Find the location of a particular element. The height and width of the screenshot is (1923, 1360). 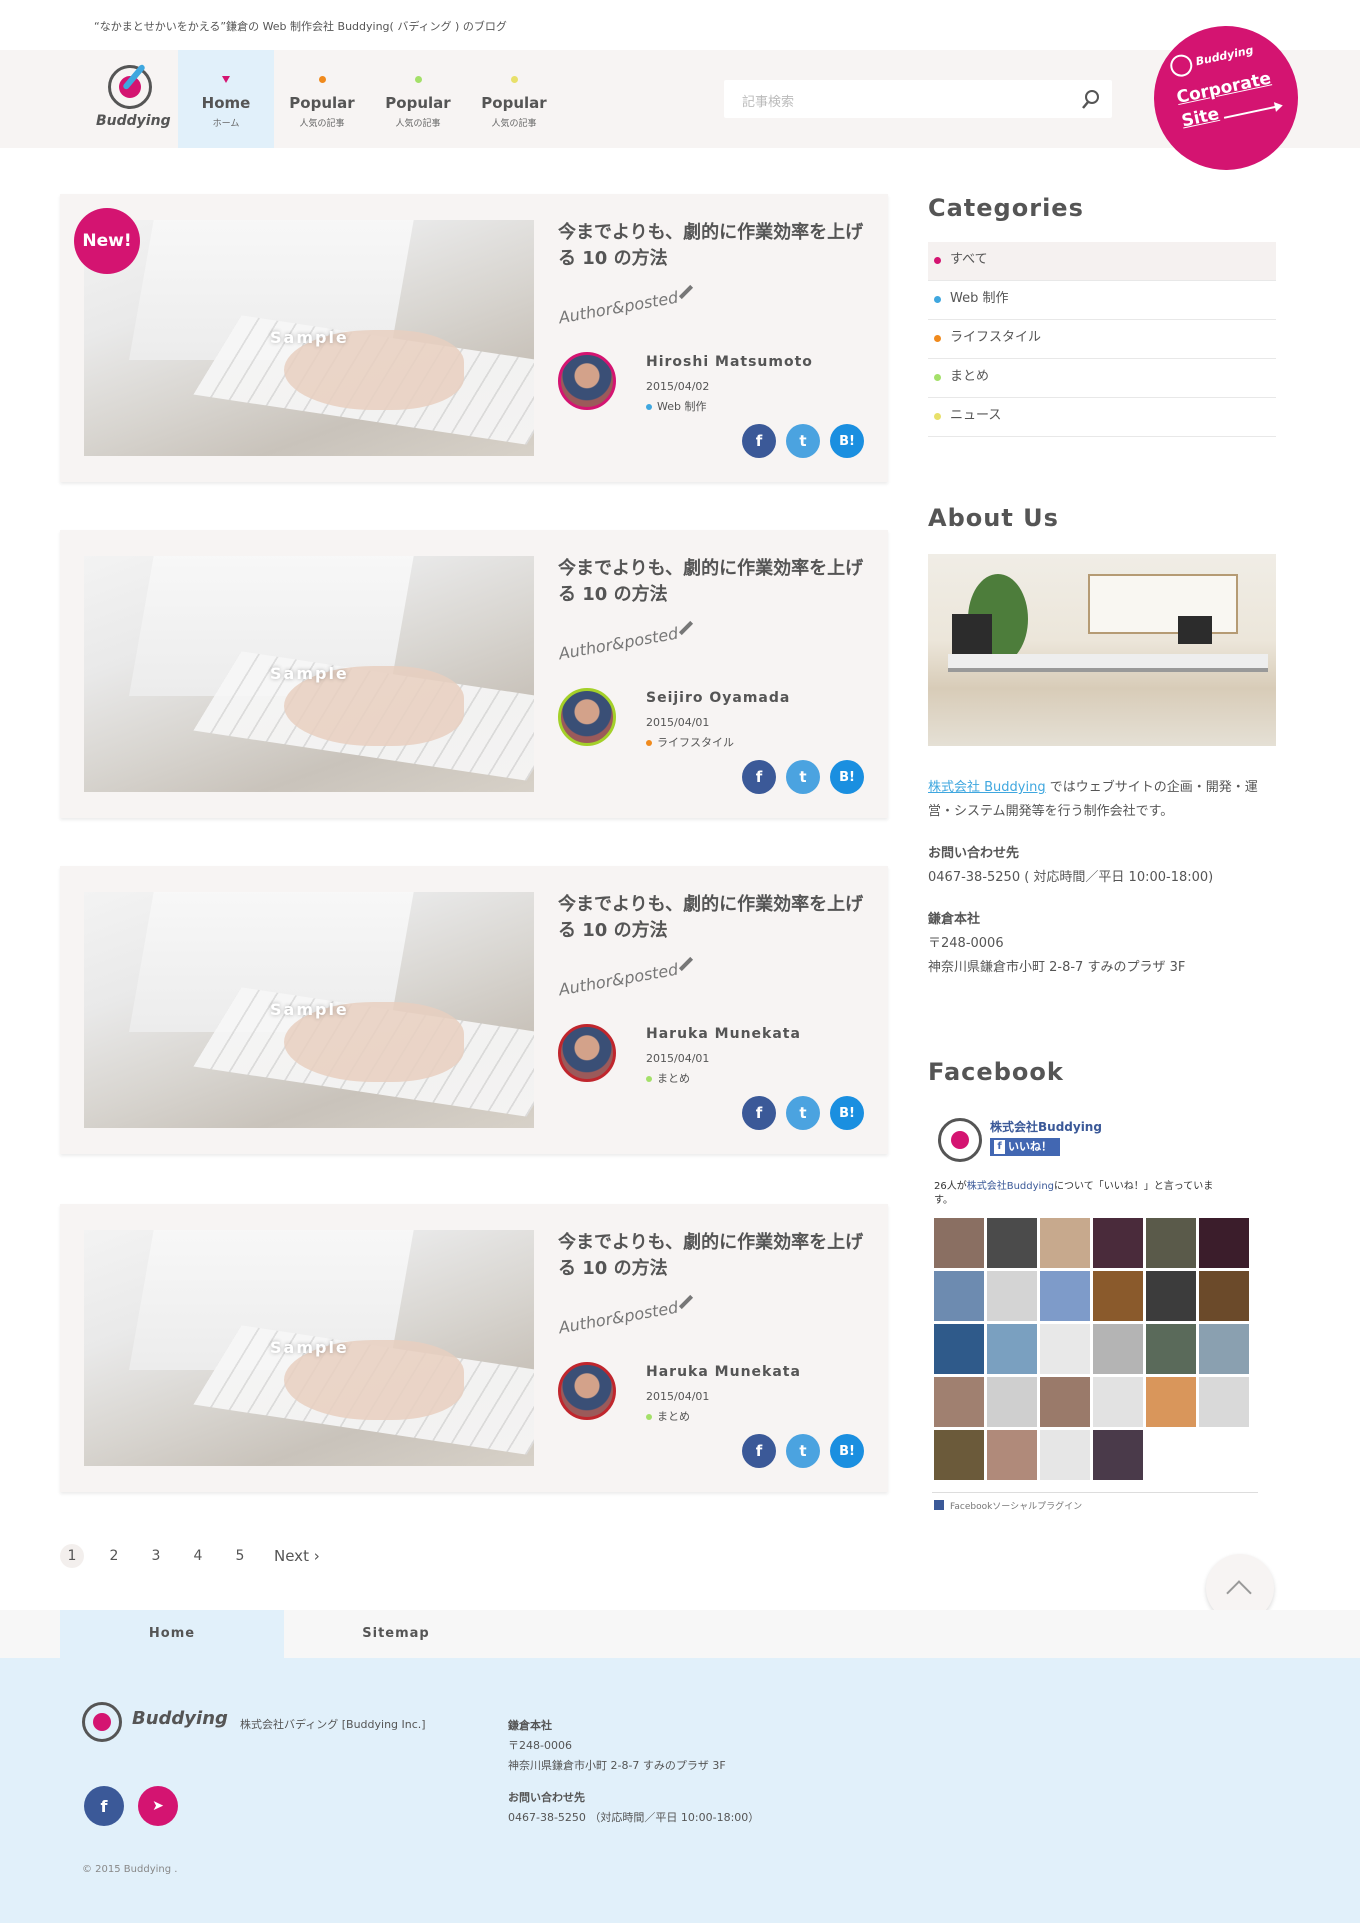

about-company-link: 株式会社 Buddying is located at coordinates (987, 787).